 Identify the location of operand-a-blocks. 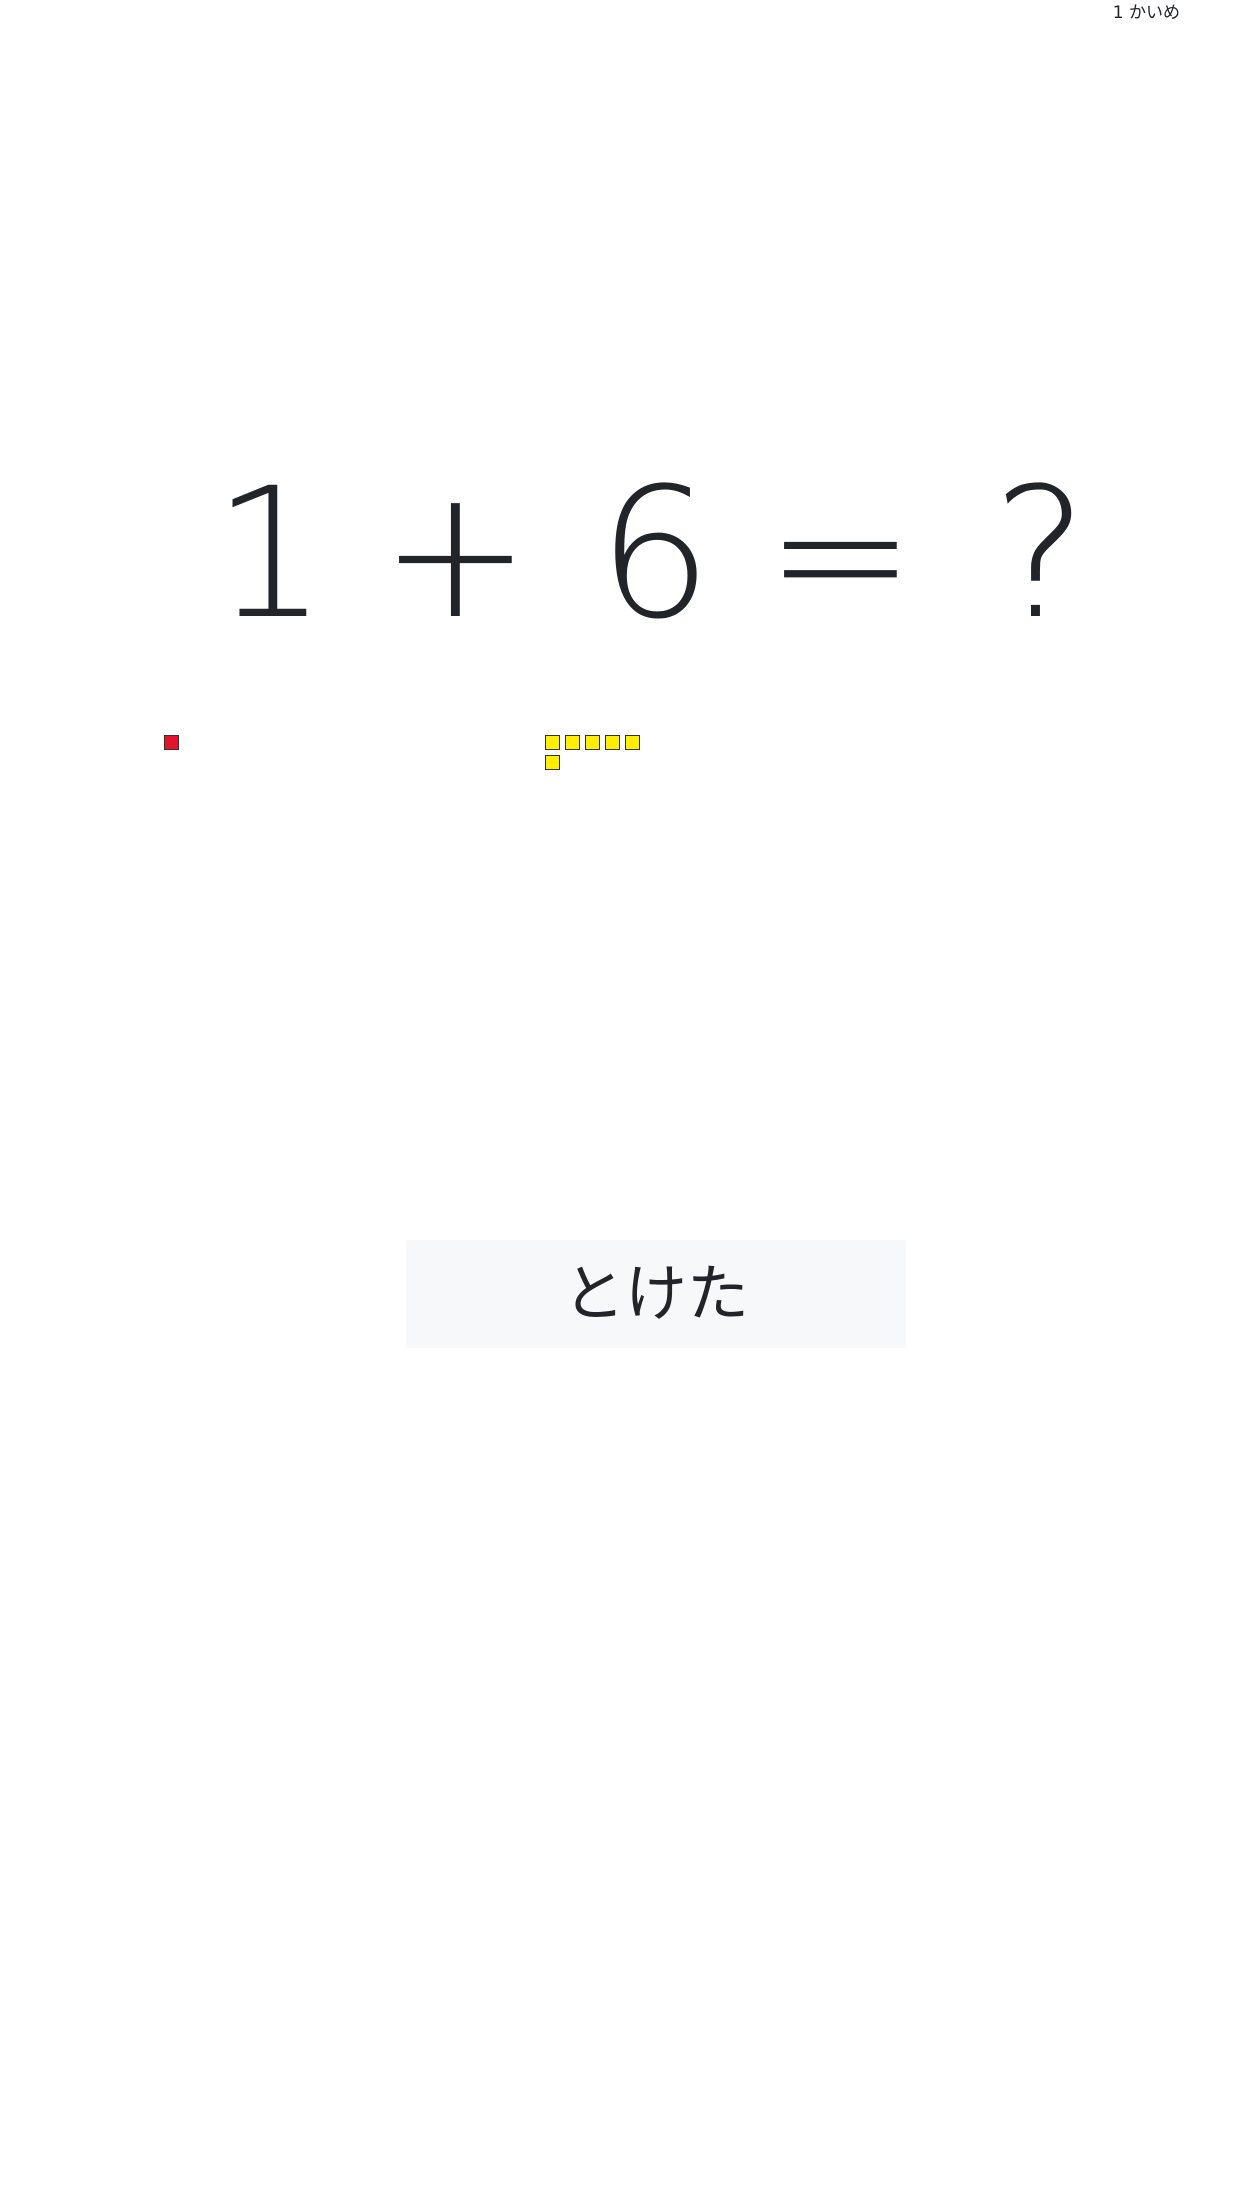
(211, 742).